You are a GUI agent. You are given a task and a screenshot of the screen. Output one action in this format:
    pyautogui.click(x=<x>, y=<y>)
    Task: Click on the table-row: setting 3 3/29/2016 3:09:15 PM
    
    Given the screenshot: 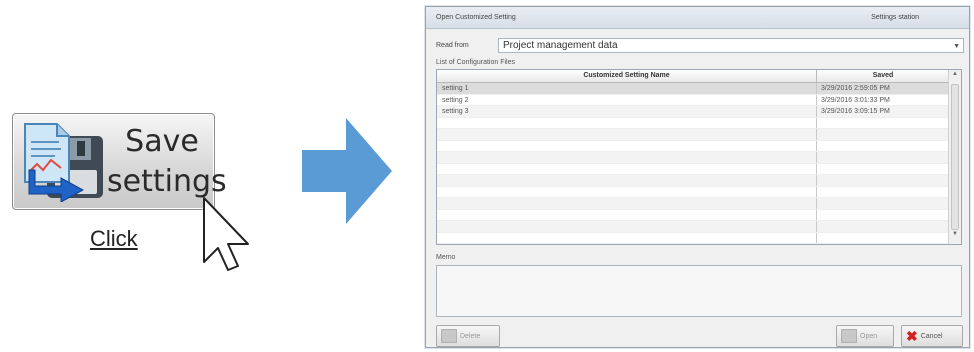 What is the action you would take?
    pyautogui.click(x=693, y=112)
    